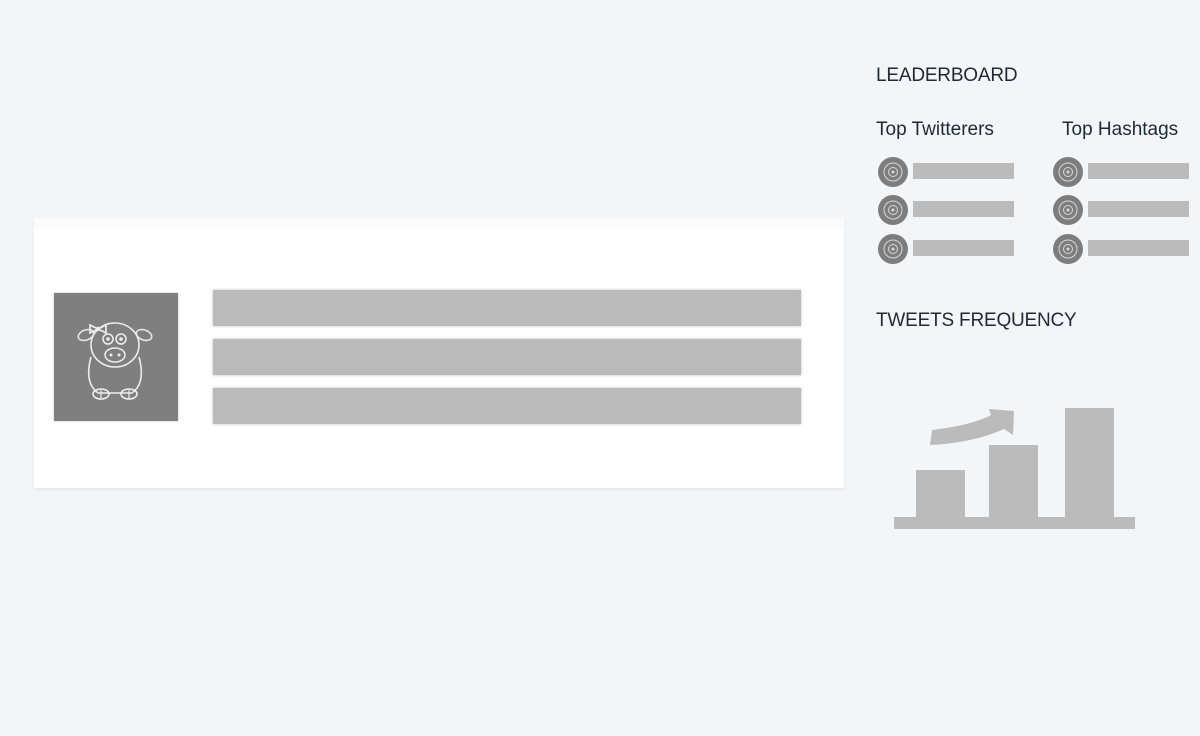 The height and width of the screenshot is (736, 1200). What do you see at coordinates (947, 75) in the screenshot?
I see `leaderboard-title: LEADERBOARD` at bounding box center [947, 75].